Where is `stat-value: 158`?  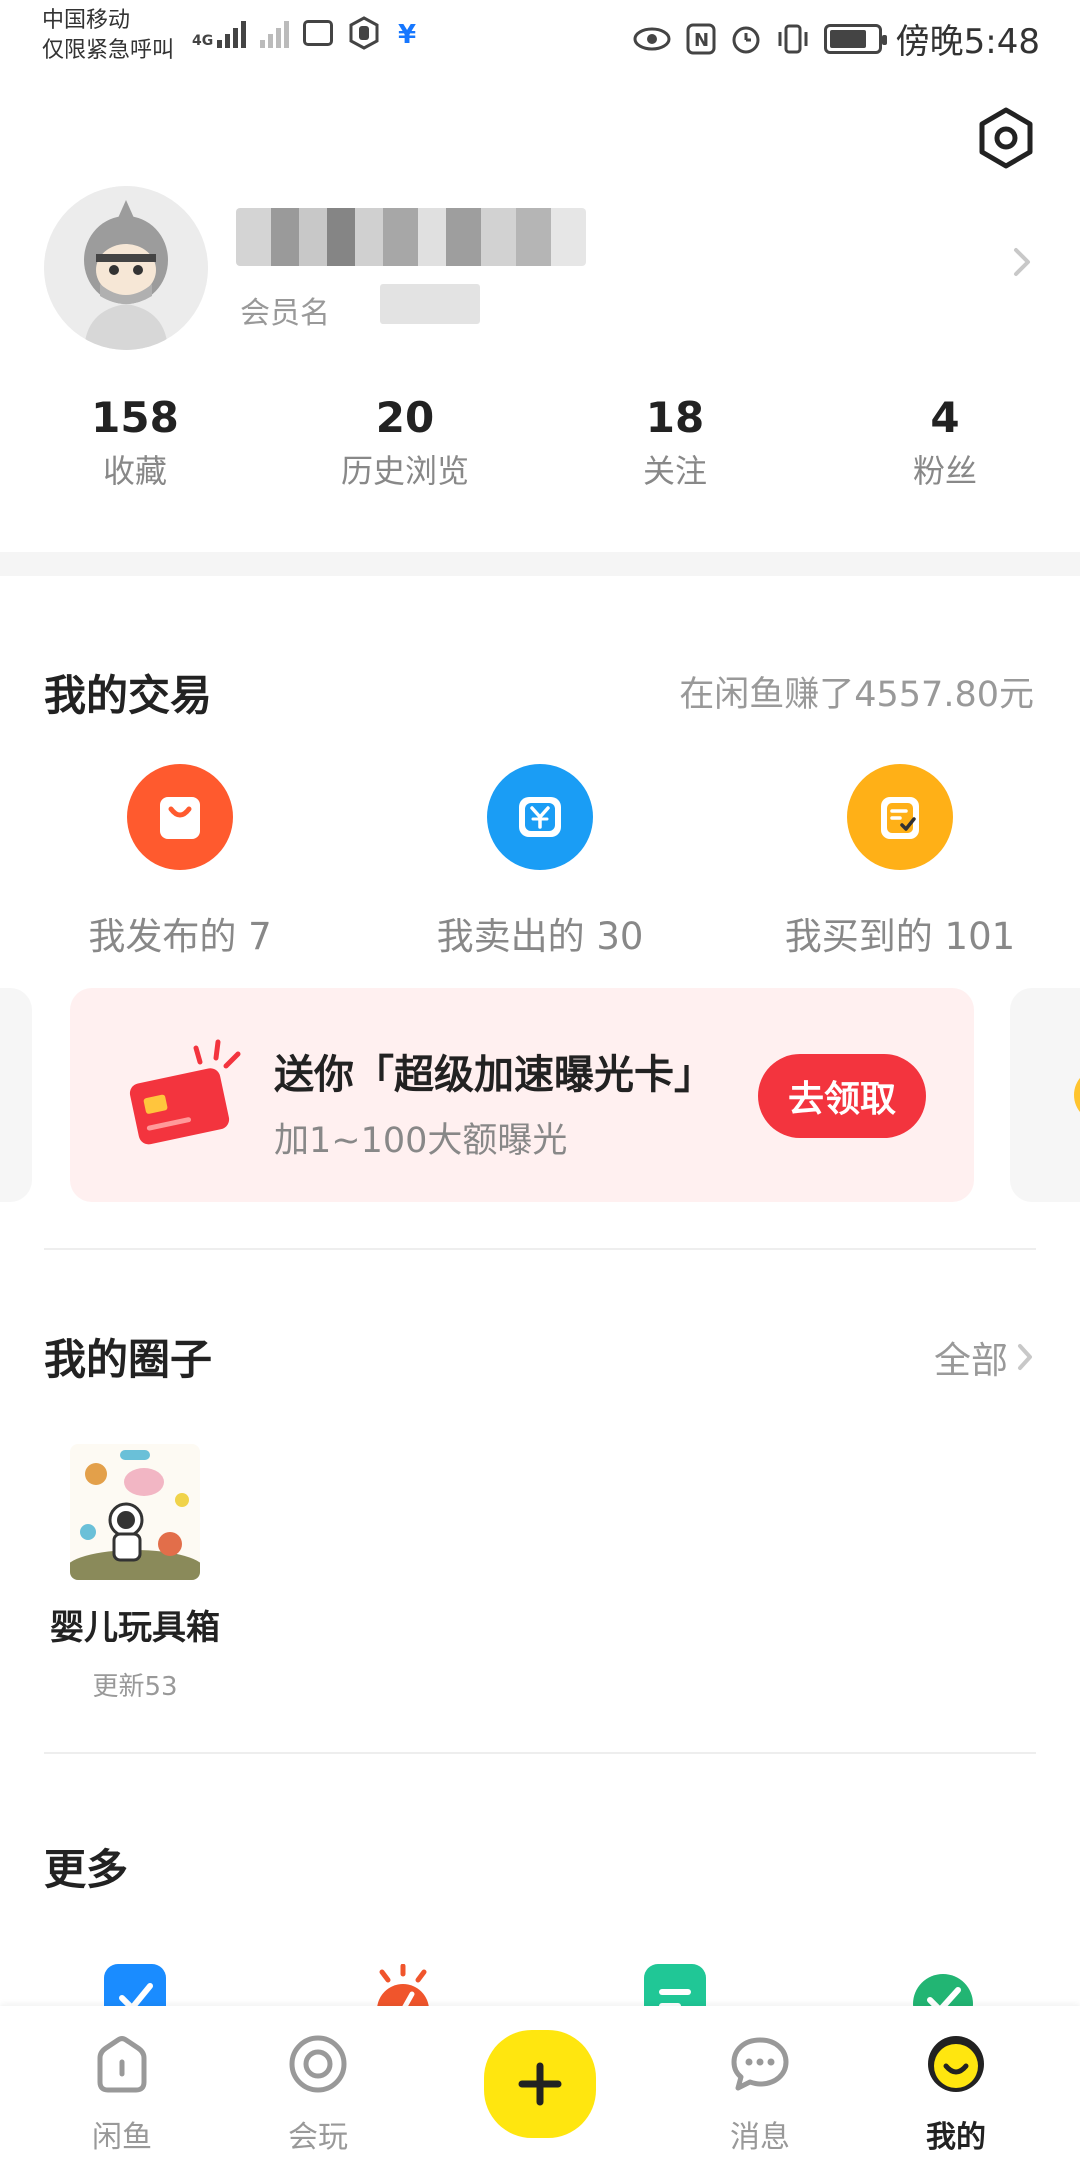
stat-value: 158 is located at coordinates (135, 417).